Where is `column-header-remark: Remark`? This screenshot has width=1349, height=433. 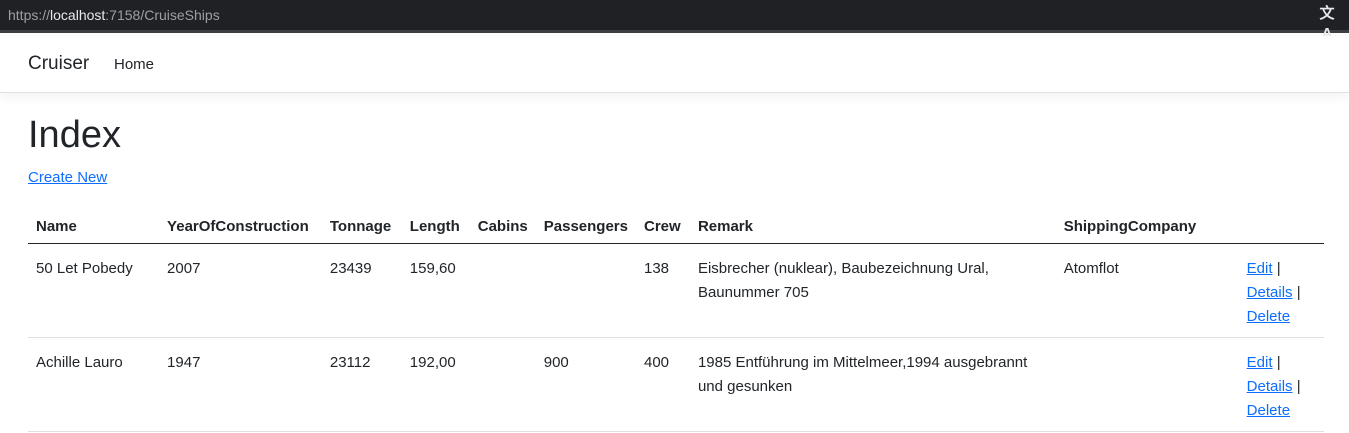
column-header-remark: Remark is located at coordinates (872, 225).